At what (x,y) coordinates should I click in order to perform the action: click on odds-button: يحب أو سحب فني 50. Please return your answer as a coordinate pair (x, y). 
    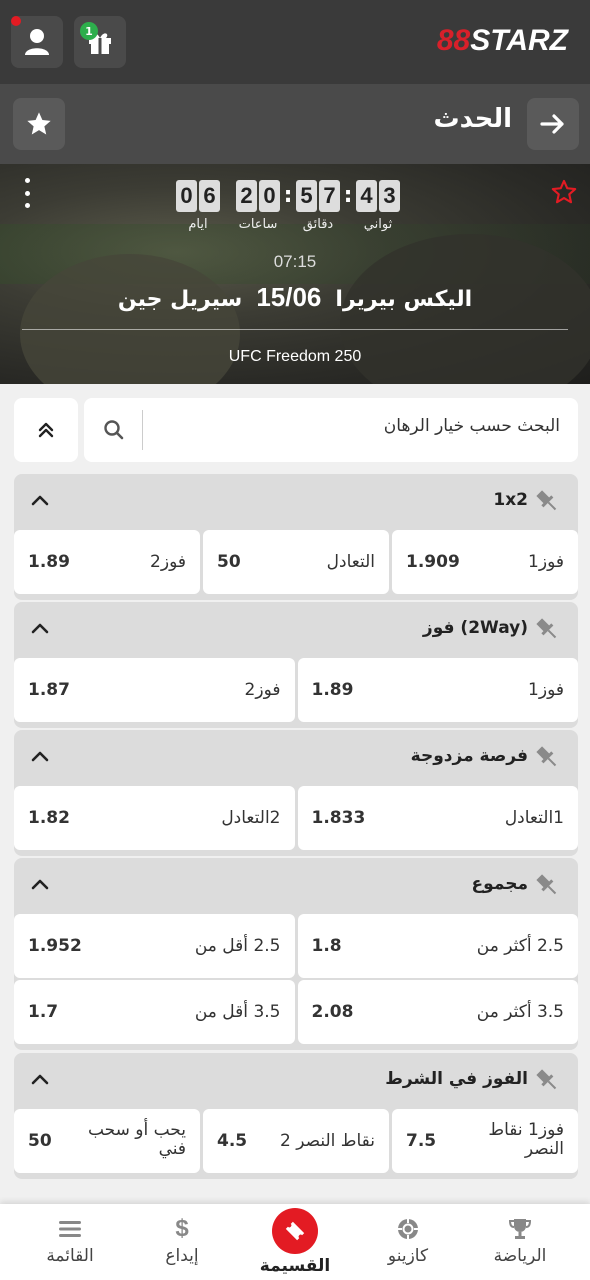
    Looking at the image, I should click on (107, 1141).